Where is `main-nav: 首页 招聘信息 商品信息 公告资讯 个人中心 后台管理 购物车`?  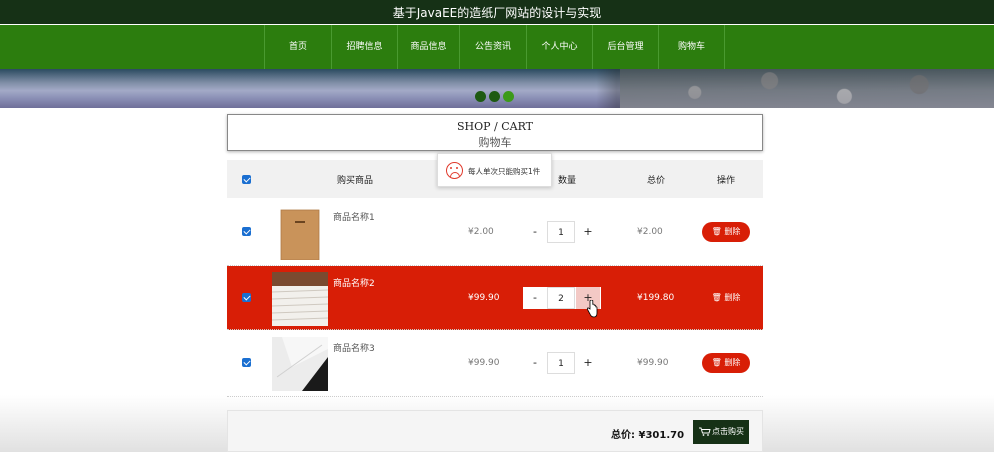
main-nav: 首页 招聘信息 商品信息 公告资讯 个人中心 后台管理 购物车 is located at coordinates (497, 47).